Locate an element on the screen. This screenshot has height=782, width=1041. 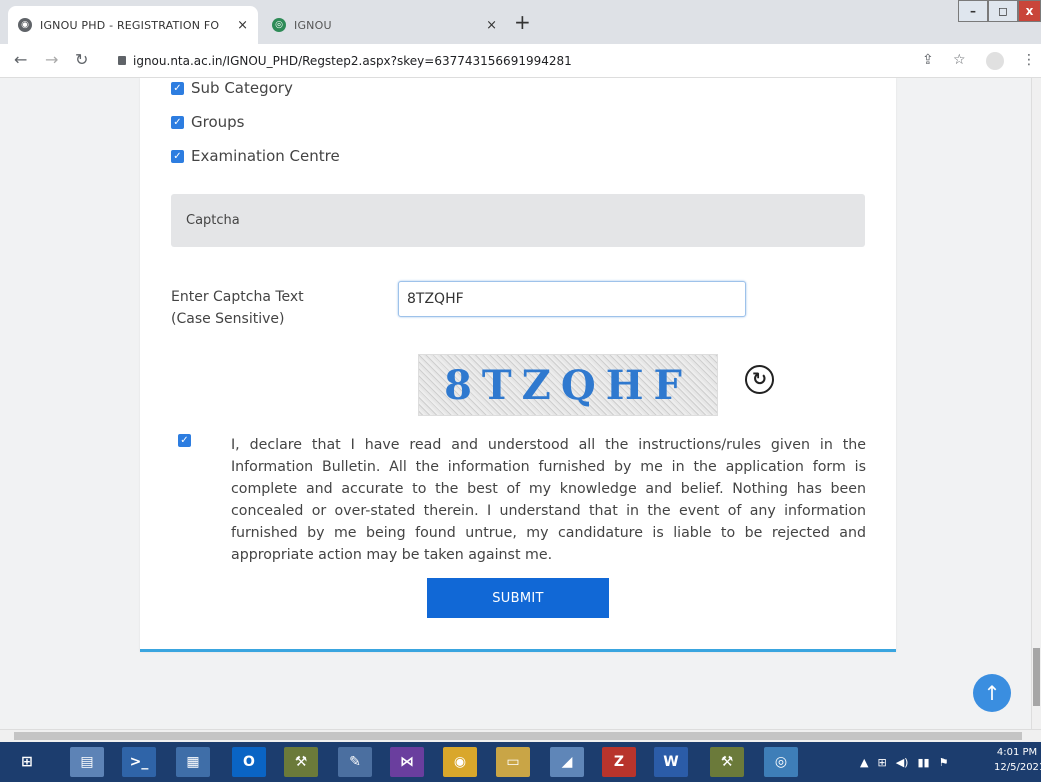
menu-kebab-icon: ⋮ is located at coordinates (1029, 60).